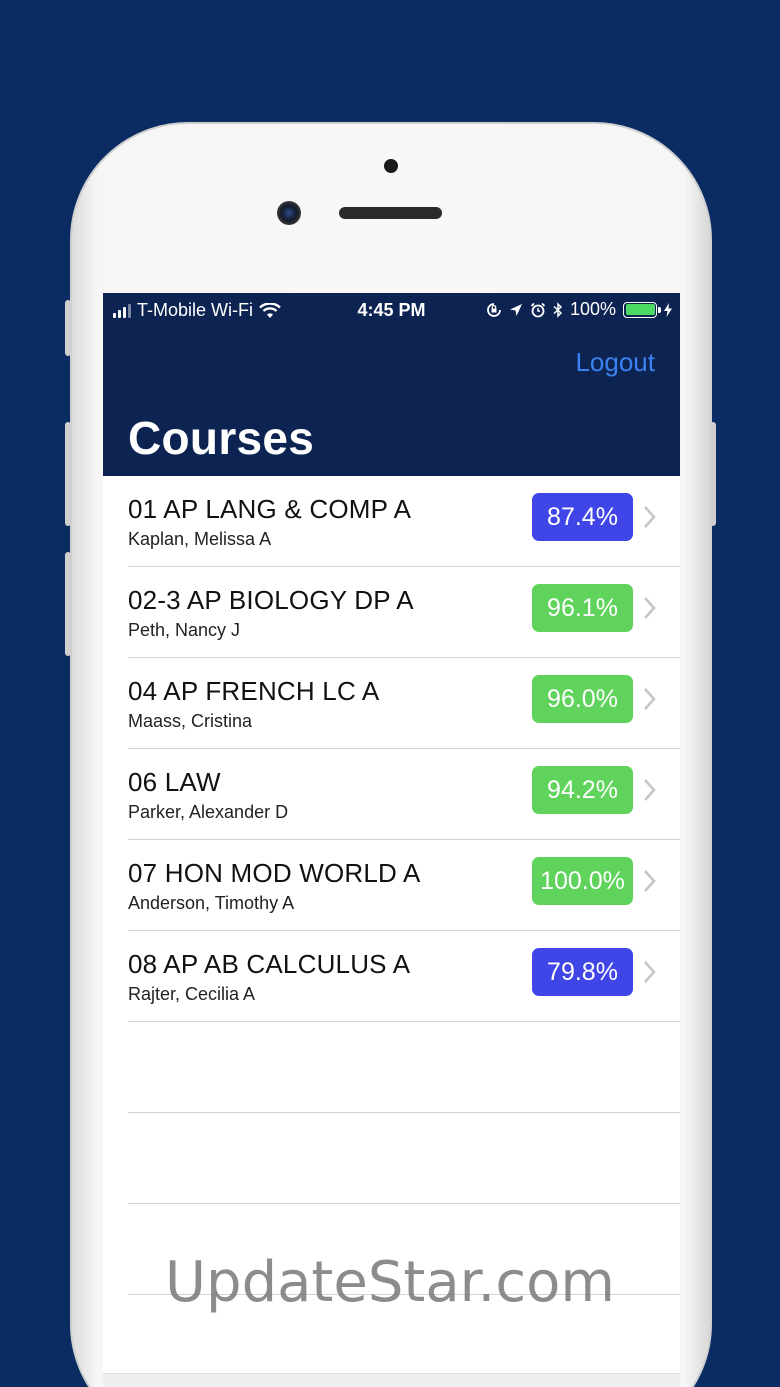  I want to click on grade-badge: 87.4%, so click(582, 517).